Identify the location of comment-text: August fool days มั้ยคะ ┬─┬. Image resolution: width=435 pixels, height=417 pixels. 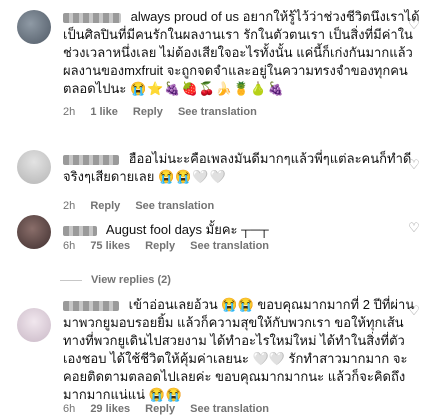
(187, 229).